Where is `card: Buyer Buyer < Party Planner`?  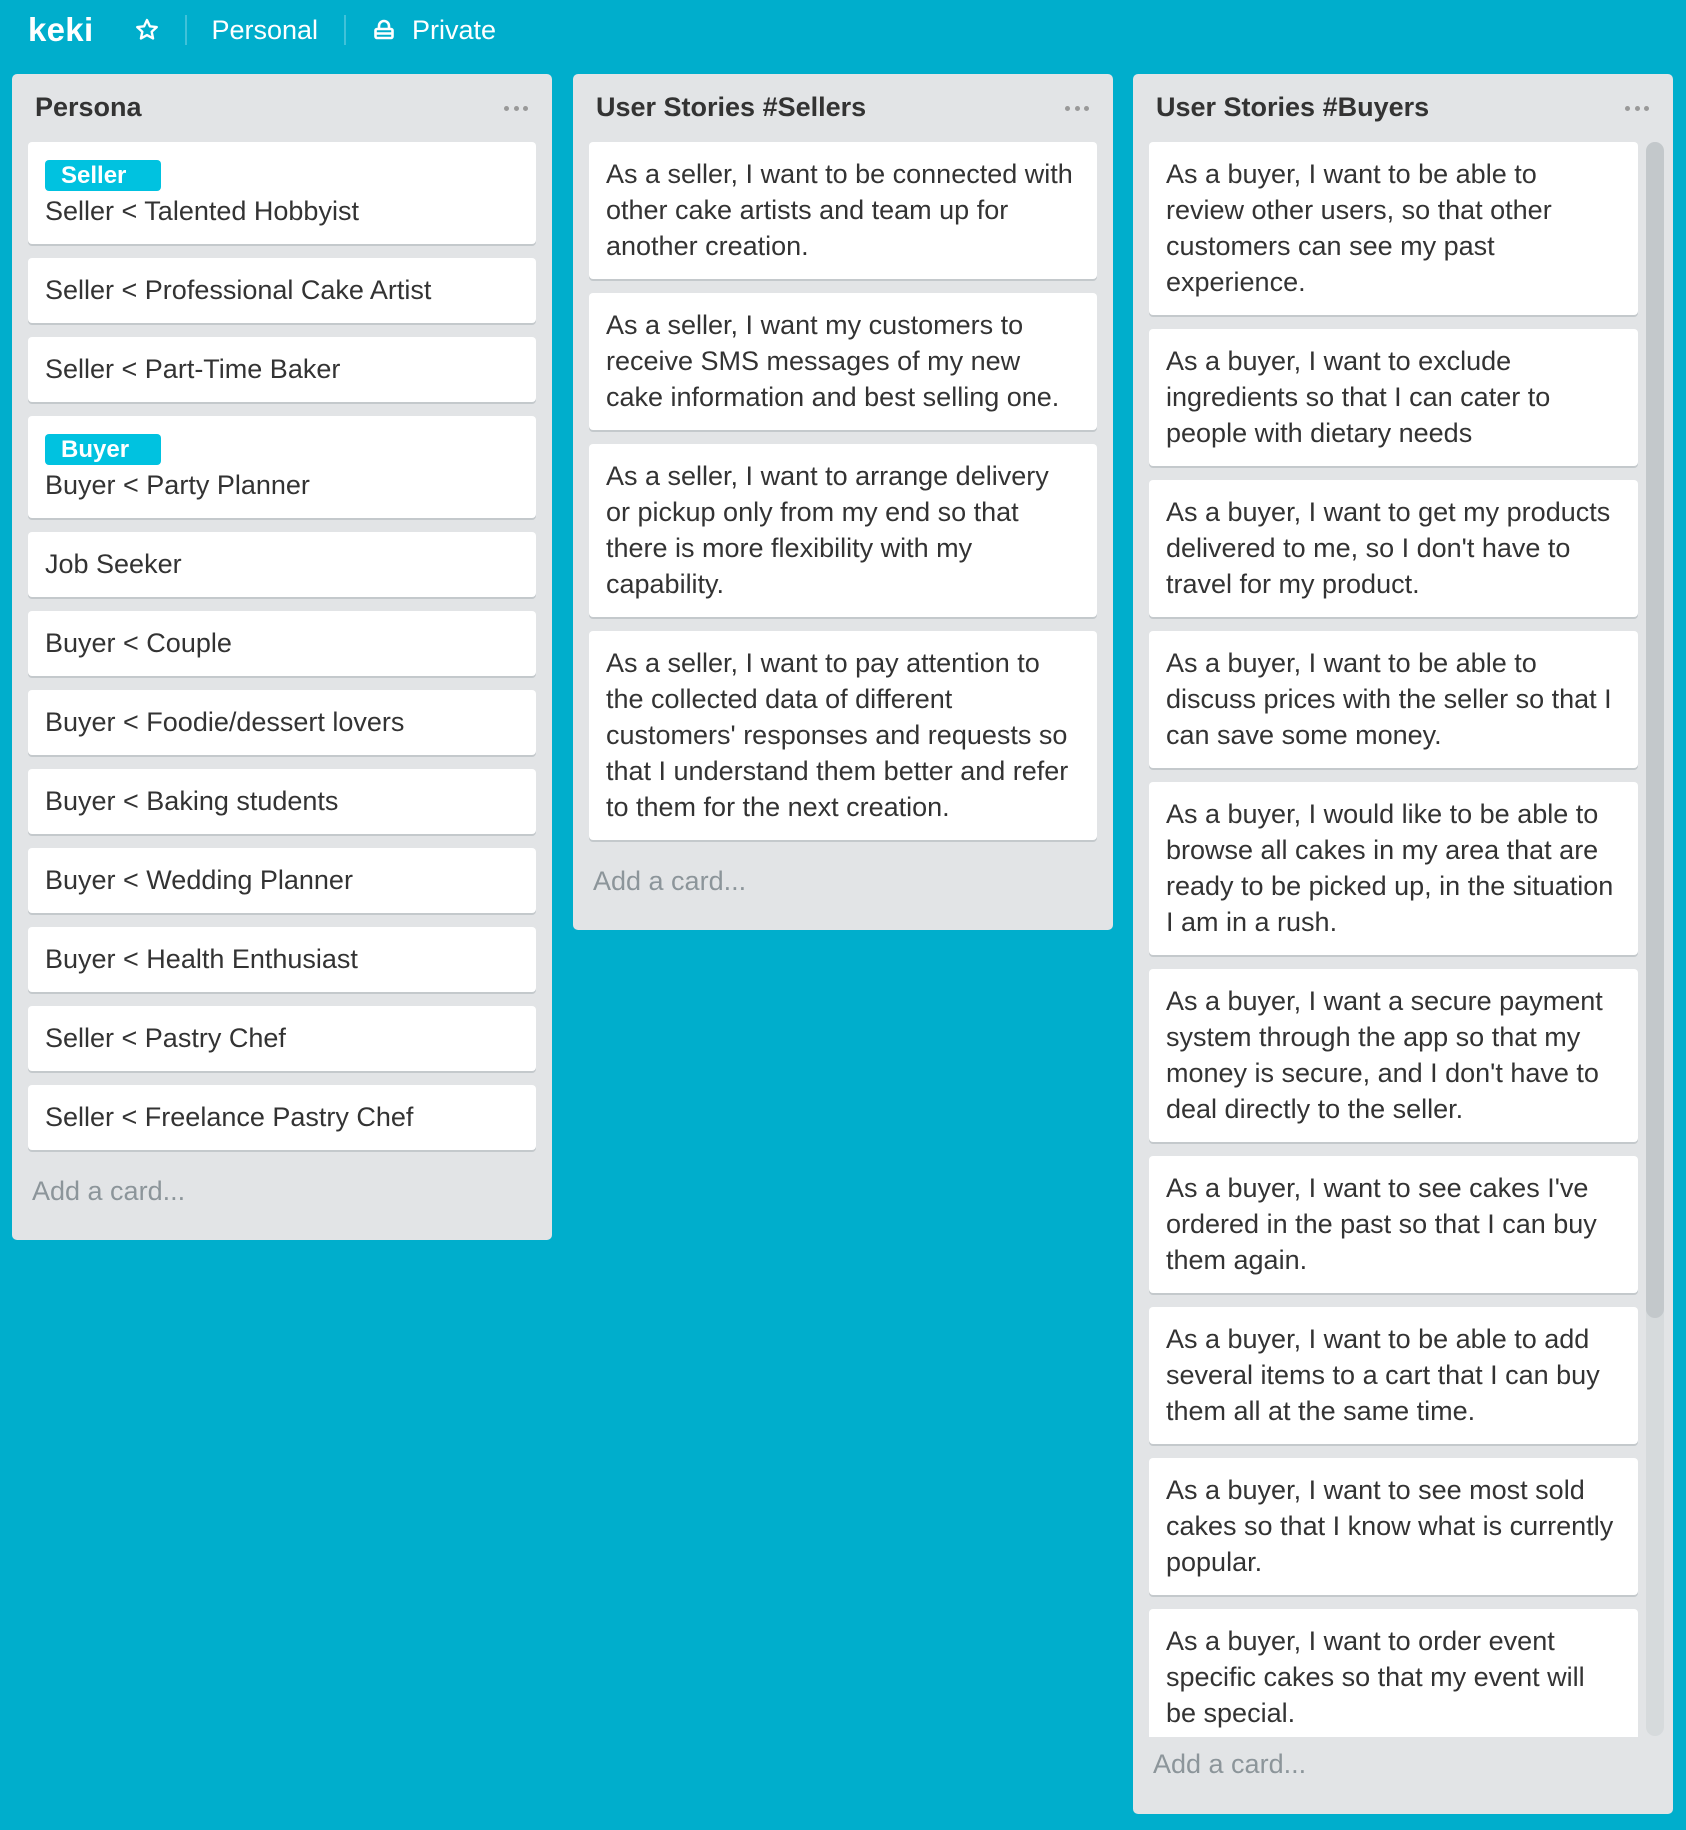 card: Buyer Buyer < Party Planner is located at coordinates (282, 467).